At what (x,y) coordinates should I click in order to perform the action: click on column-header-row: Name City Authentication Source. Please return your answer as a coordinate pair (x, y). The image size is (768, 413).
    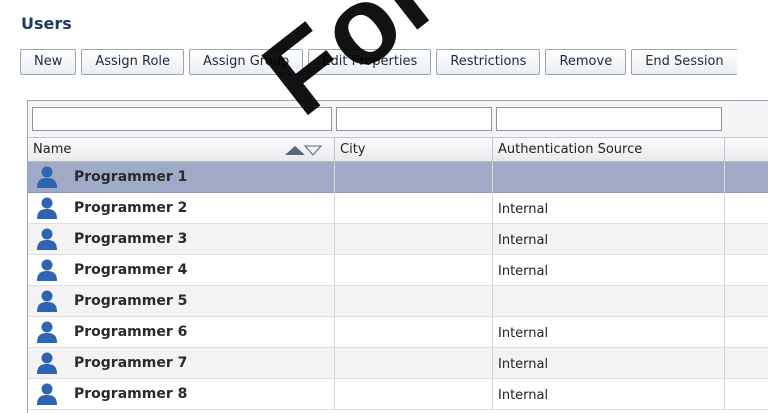
    Looking at the image, I should click on (398, 150).